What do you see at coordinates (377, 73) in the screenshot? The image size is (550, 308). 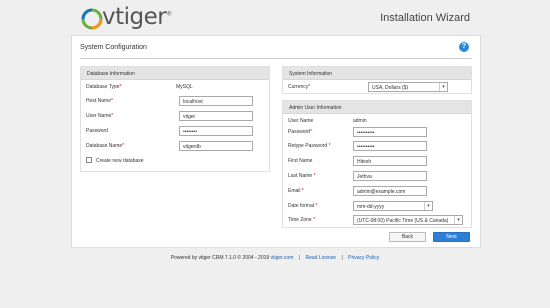 I see `system-information-heading: System Information` at bounding box center [377, 73].